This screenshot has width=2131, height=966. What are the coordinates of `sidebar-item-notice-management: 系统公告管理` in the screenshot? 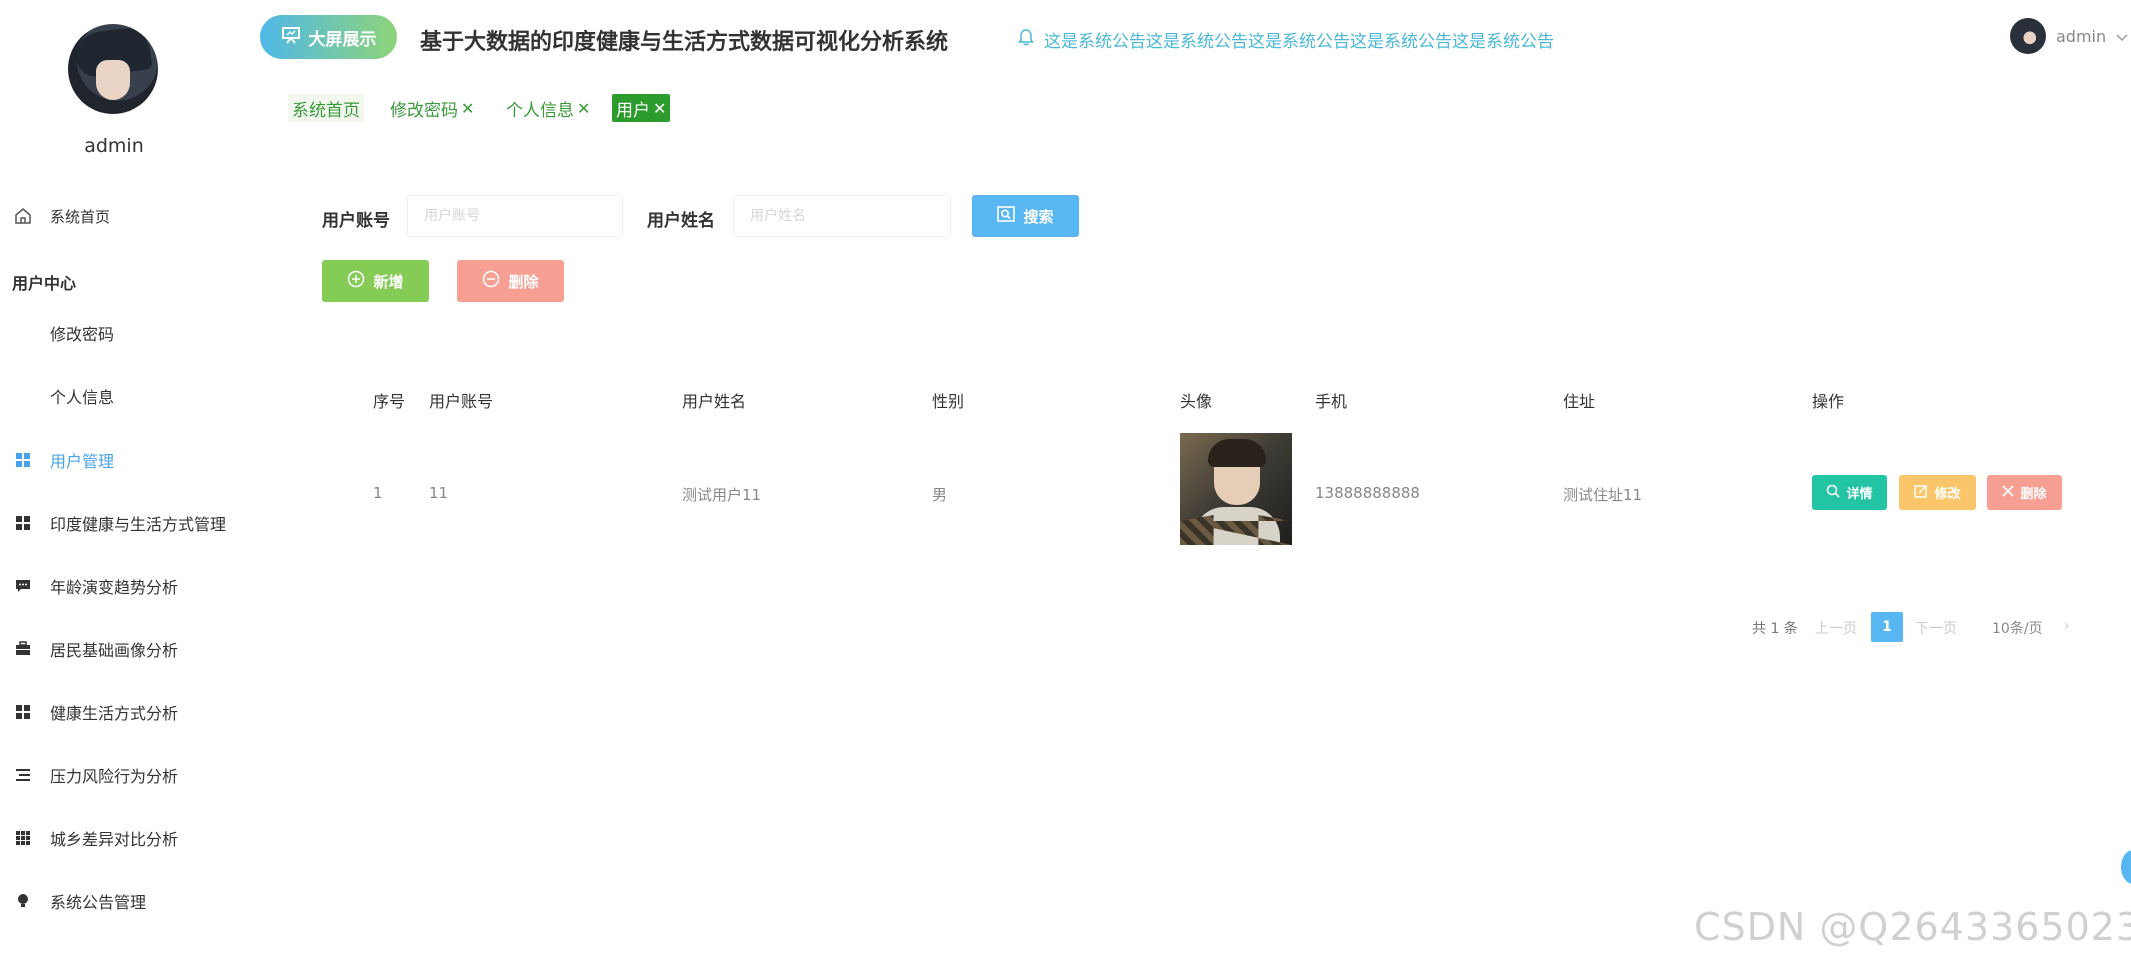 It's located at (73, 901).